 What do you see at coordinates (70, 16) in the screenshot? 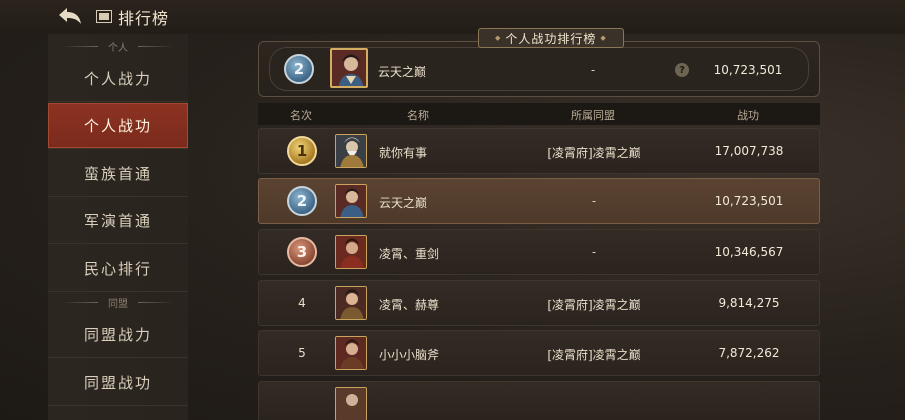
I see `back-arrow-icon` at bounding box center [70, 16].